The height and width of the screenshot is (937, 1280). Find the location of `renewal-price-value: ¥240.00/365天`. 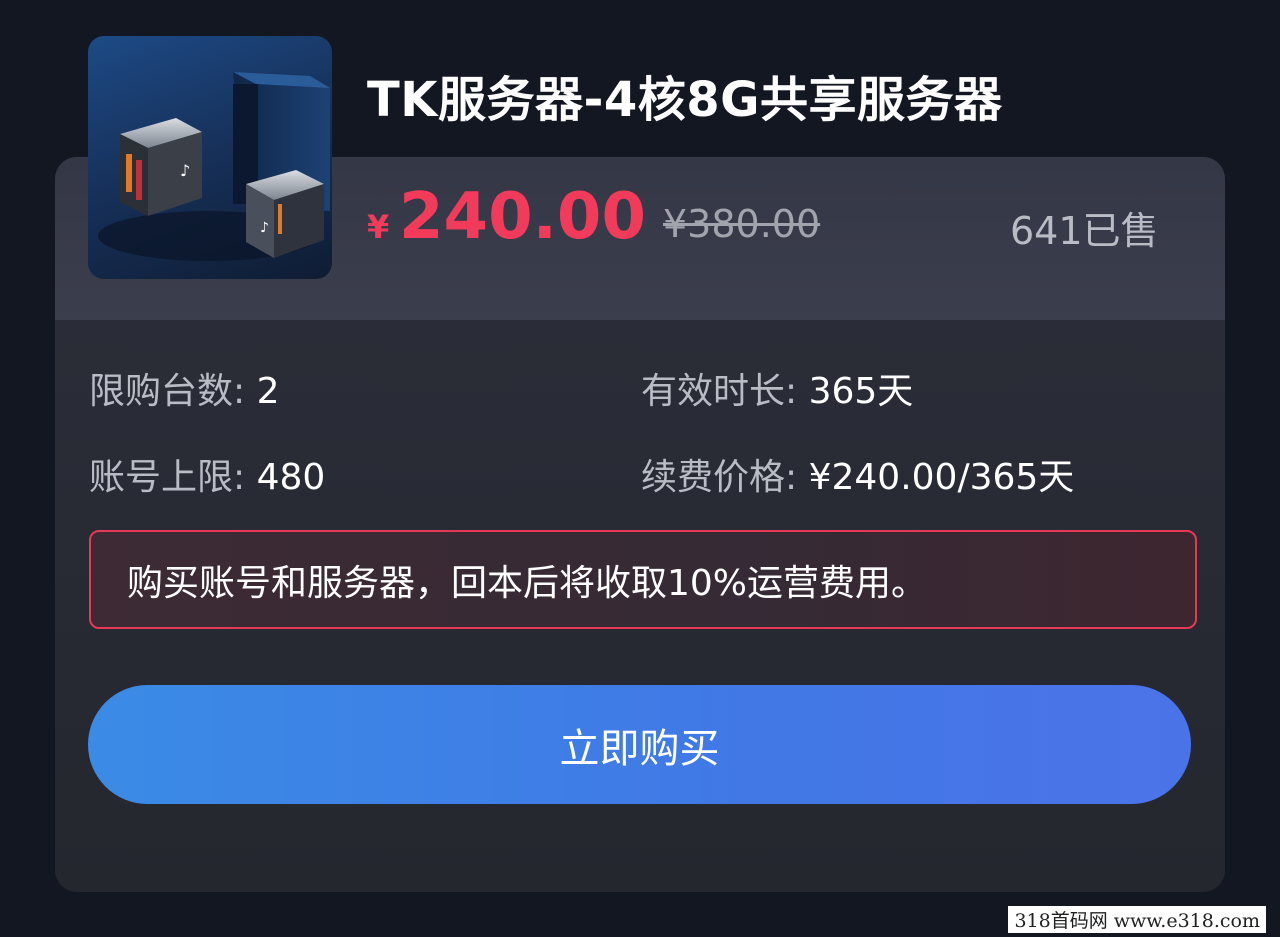

renewal-price-value: ¥240.00/365天 is located at coordinates (941, 477).